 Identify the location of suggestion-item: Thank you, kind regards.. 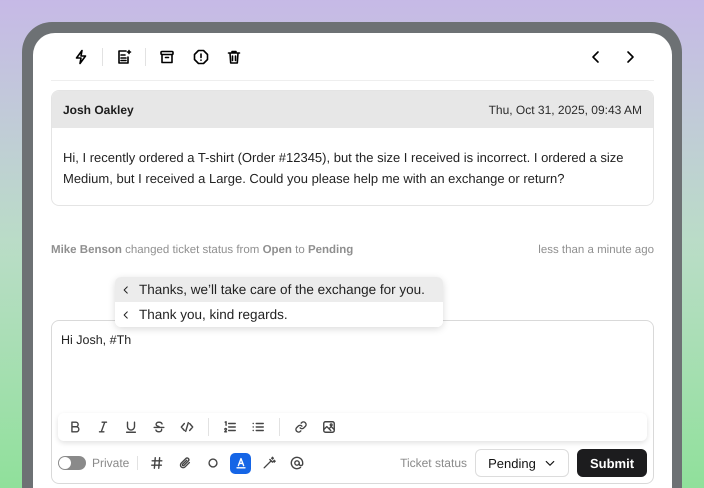
(279, 315).